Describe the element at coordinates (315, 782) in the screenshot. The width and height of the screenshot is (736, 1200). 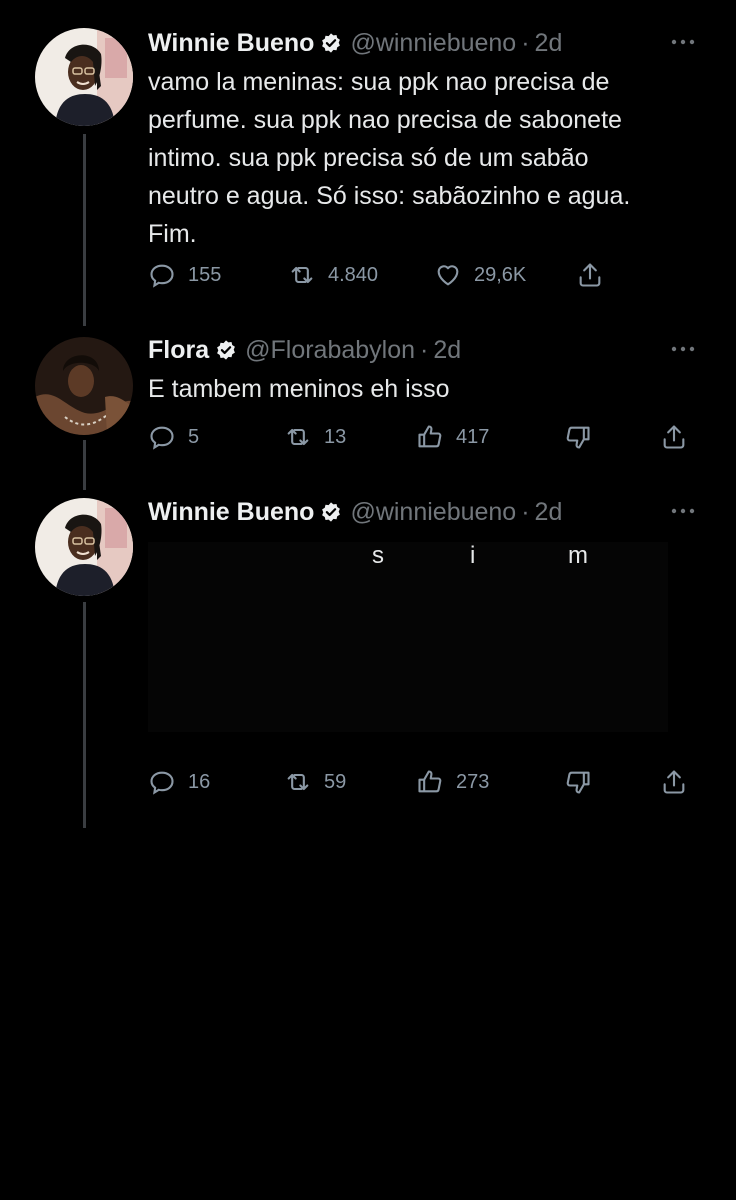
I see `retweet-button: 59` at that location.